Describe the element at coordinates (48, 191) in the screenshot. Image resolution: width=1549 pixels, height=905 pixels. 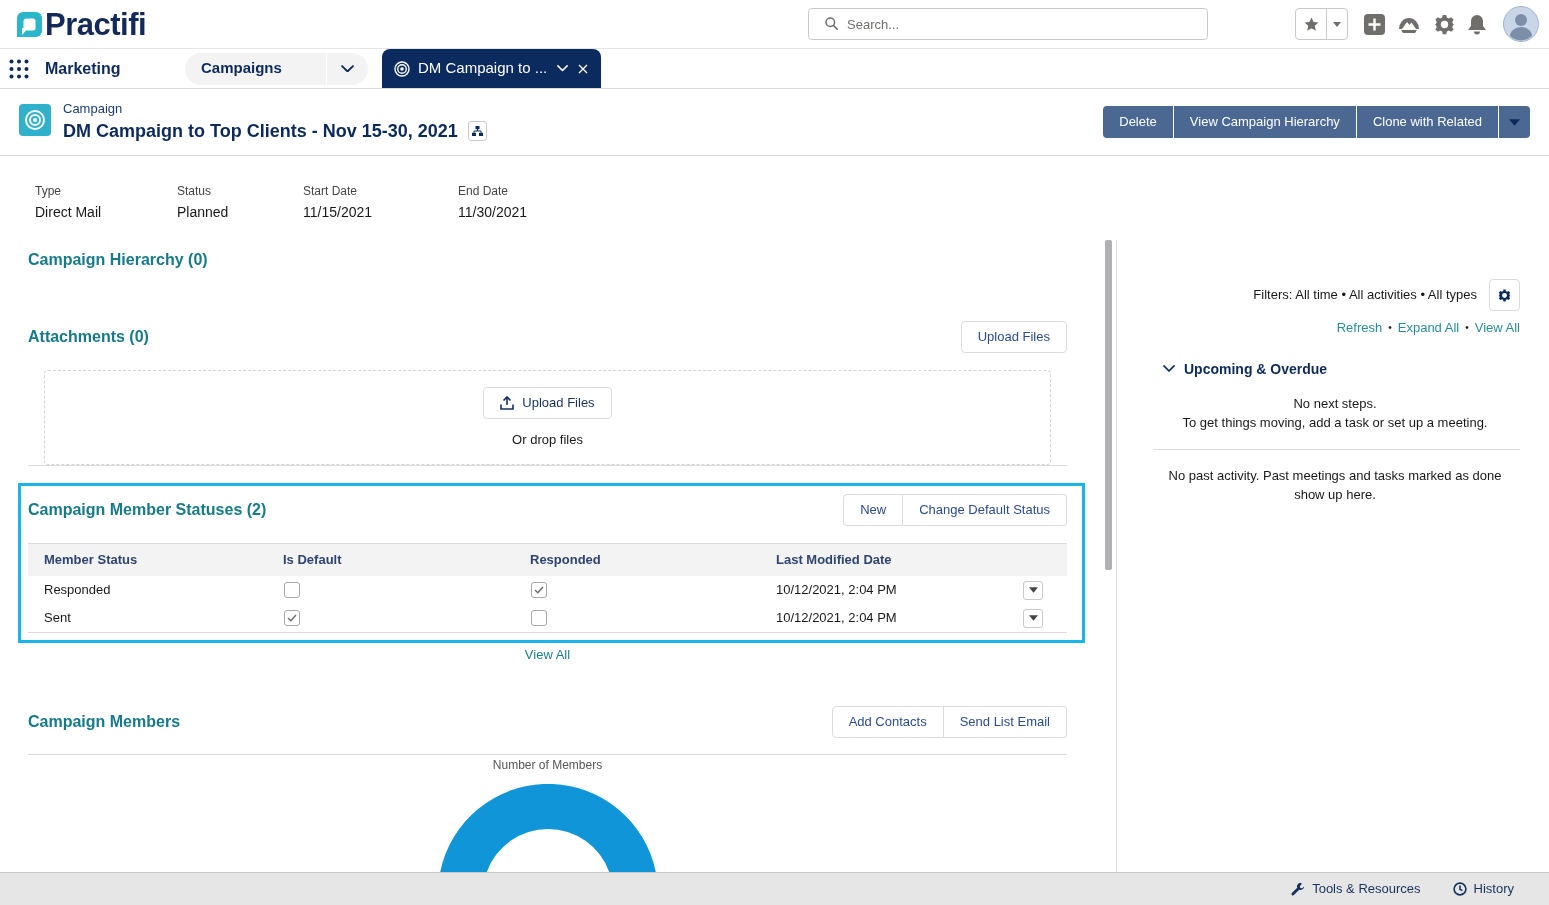
I see `field-label: Type` at that location.